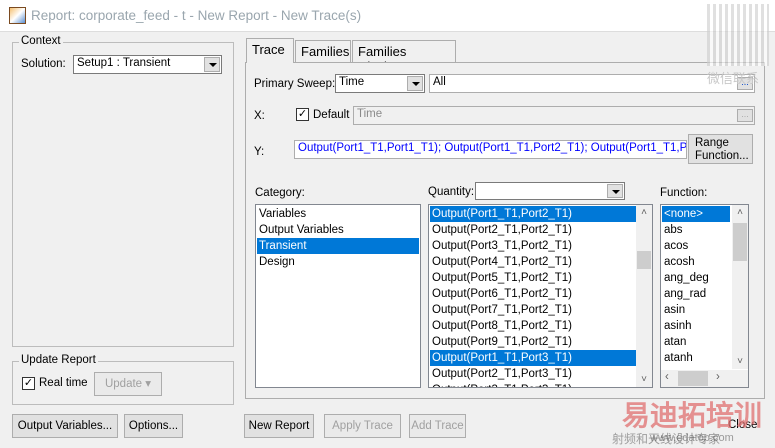  Describe the element at coordinates (338, 214) in the screenshot. I see `category-item: Variables` at that location.